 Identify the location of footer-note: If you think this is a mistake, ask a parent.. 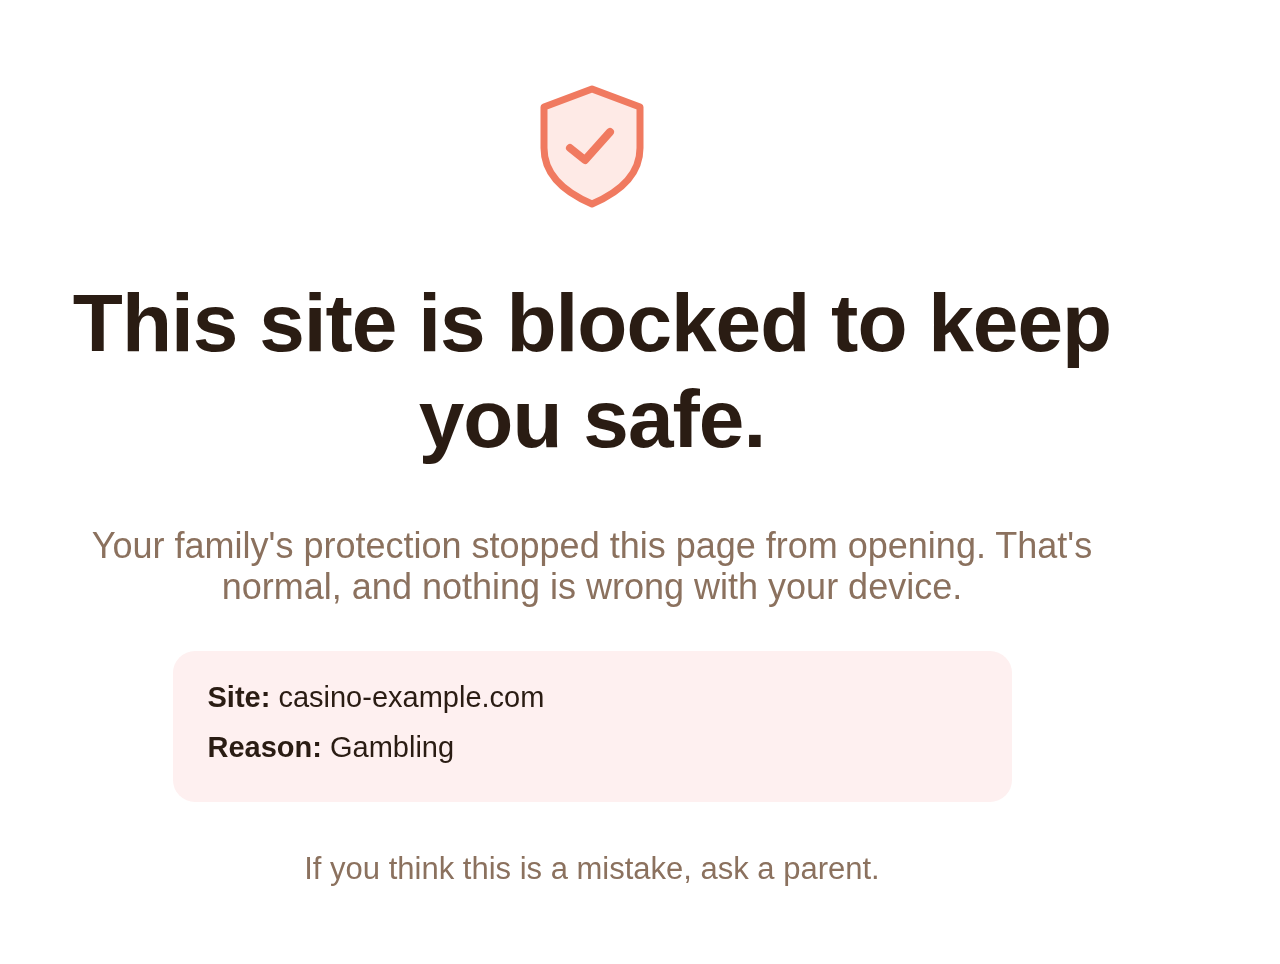
(592, 869).